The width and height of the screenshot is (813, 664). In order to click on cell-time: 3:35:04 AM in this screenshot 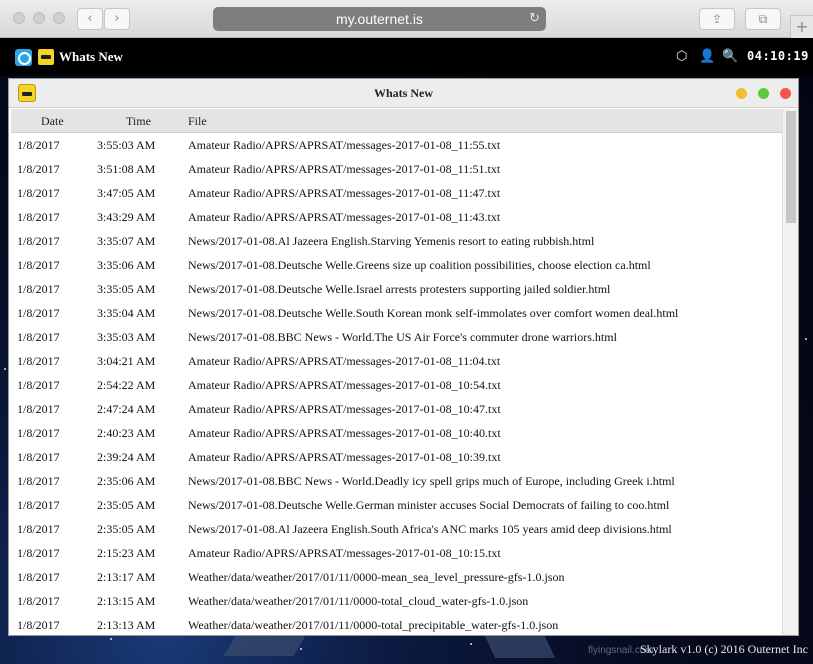, I will do `click(126, 313)`.